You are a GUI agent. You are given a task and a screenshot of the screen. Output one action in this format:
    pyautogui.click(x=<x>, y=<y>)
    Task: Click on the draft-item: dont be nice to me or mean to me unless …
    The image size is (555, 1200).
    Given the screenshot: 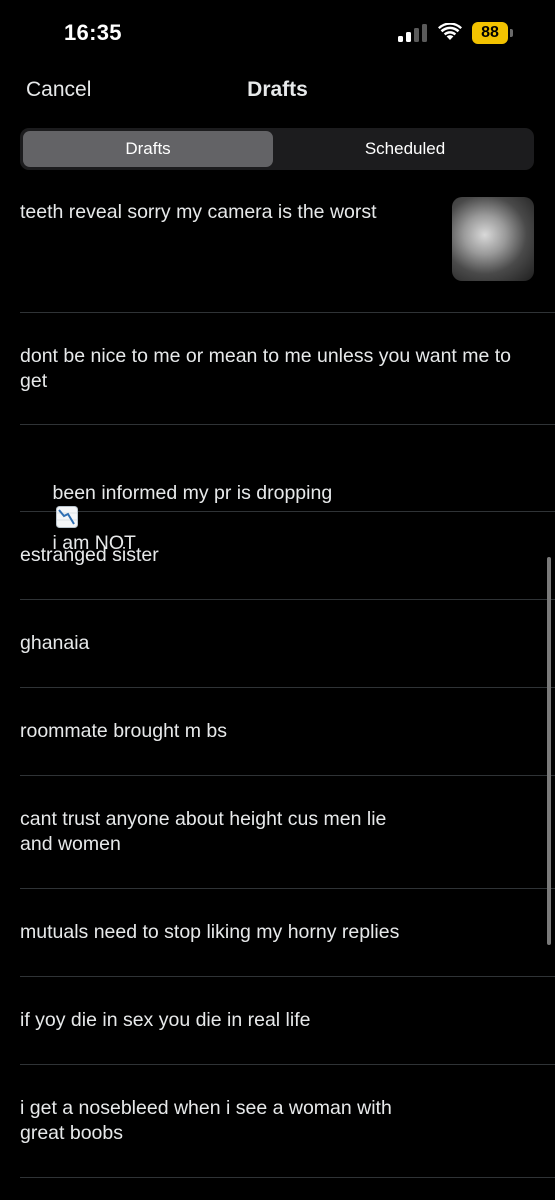 What is the action you would take?
    pyautogui.click(x=287, y=369)
    